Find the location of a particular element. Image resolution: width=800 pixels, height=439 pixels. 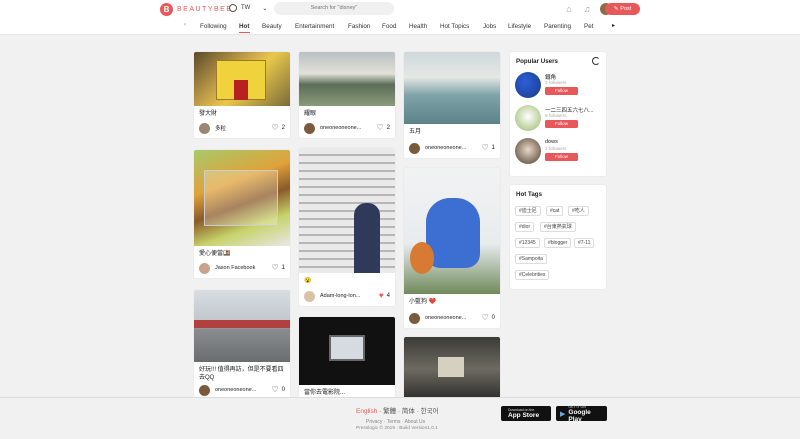

post-card: 耀眼 oneoneoneone... ♡ 2 is located at coordinates (347, 95).